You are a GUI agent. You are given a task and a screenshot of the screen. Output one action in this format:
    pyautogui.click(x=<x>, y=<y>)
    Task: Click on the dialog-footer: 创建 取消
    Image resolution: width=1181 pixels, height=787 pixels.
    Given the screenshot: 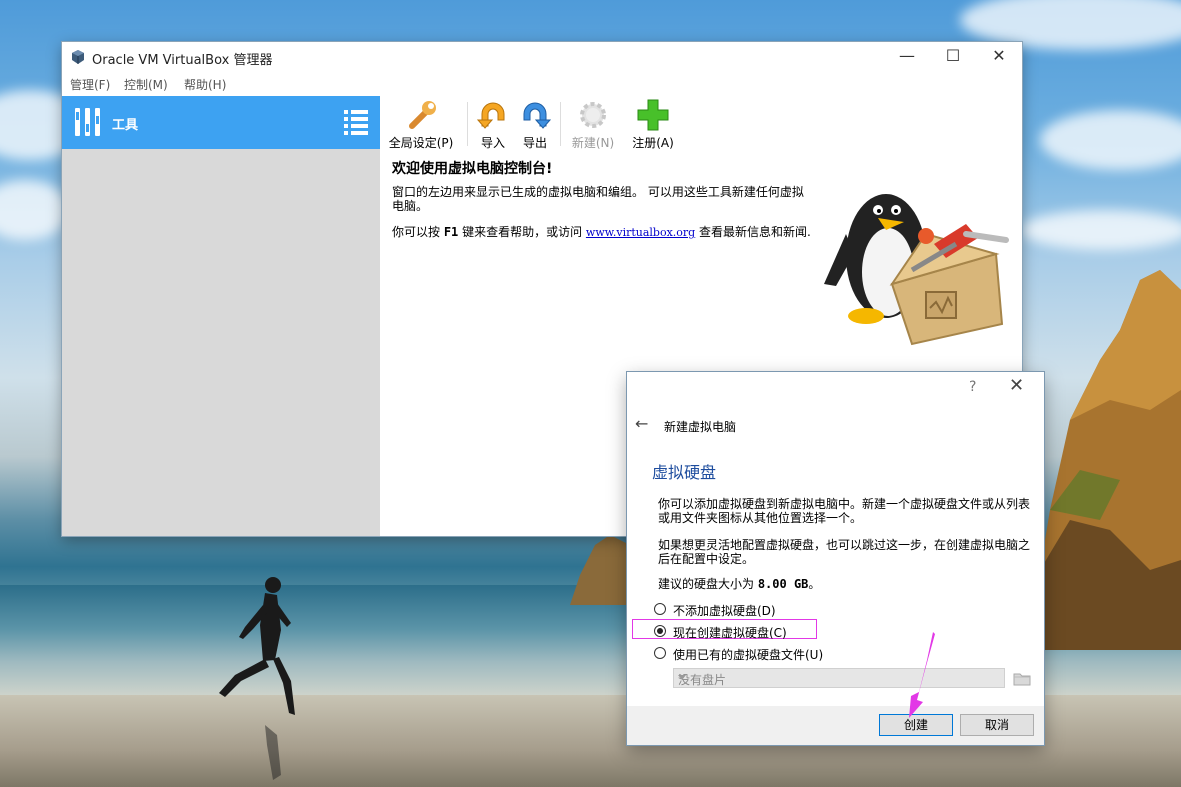 What is the action you would take?
    pyautogui.click(x=835, y=725)
    